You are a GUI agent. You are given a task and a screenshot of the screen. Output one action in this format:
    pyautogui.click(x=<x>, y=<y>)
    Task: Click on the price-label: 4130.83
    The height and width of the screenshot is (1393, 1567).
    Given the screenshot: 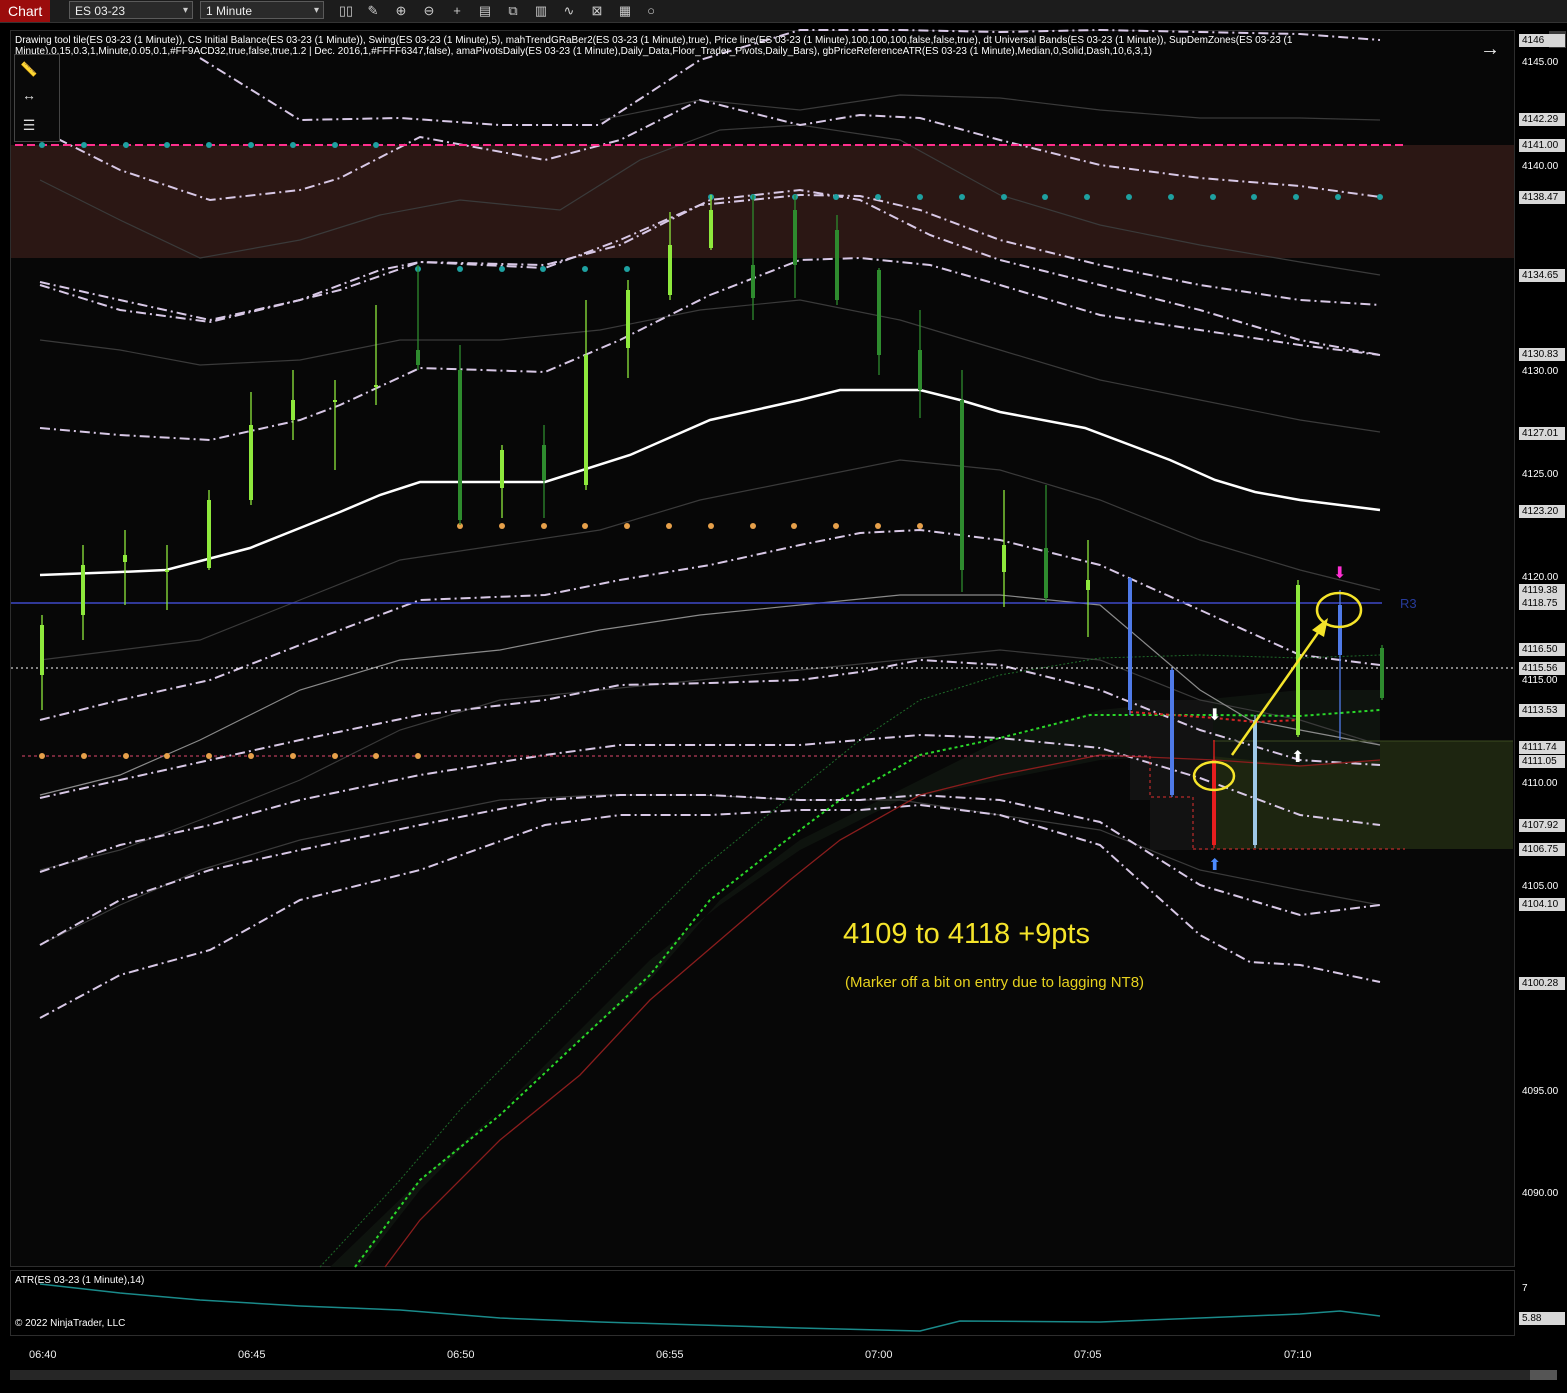 What is the action you would take?
    pyautogui.click(x=1542, y=354)
    